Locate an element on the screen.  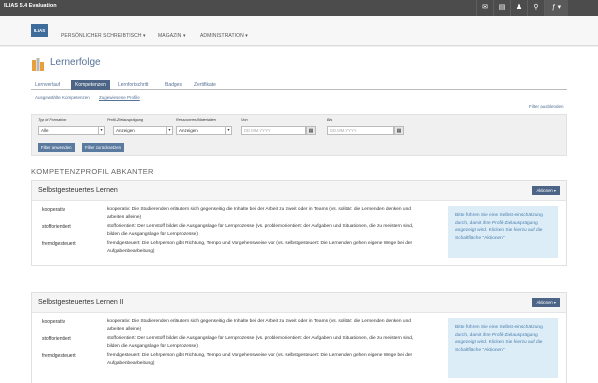
hide-filter-link: Filter ausblenden is located at coordinates (546, 106).